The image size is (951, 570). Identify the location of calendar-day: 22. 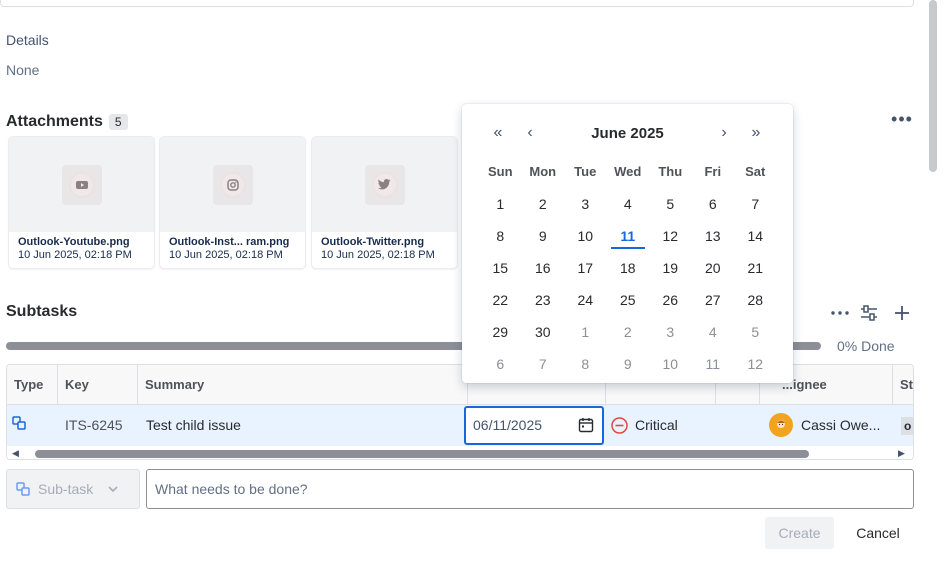
(500, 300).